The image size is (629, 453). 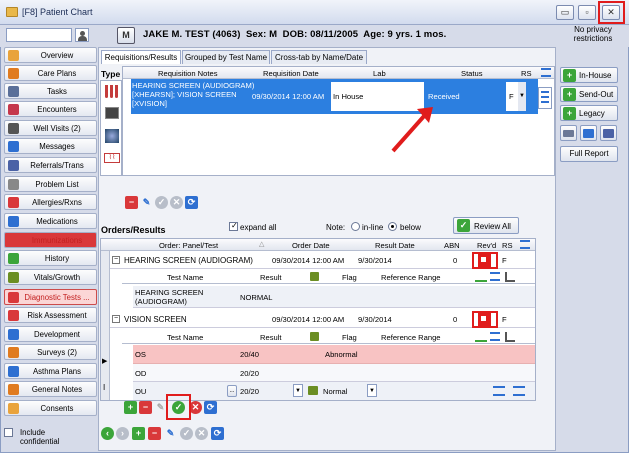 I want to click on review-all-button: ✓ Review All, so click(x=486, y=225).